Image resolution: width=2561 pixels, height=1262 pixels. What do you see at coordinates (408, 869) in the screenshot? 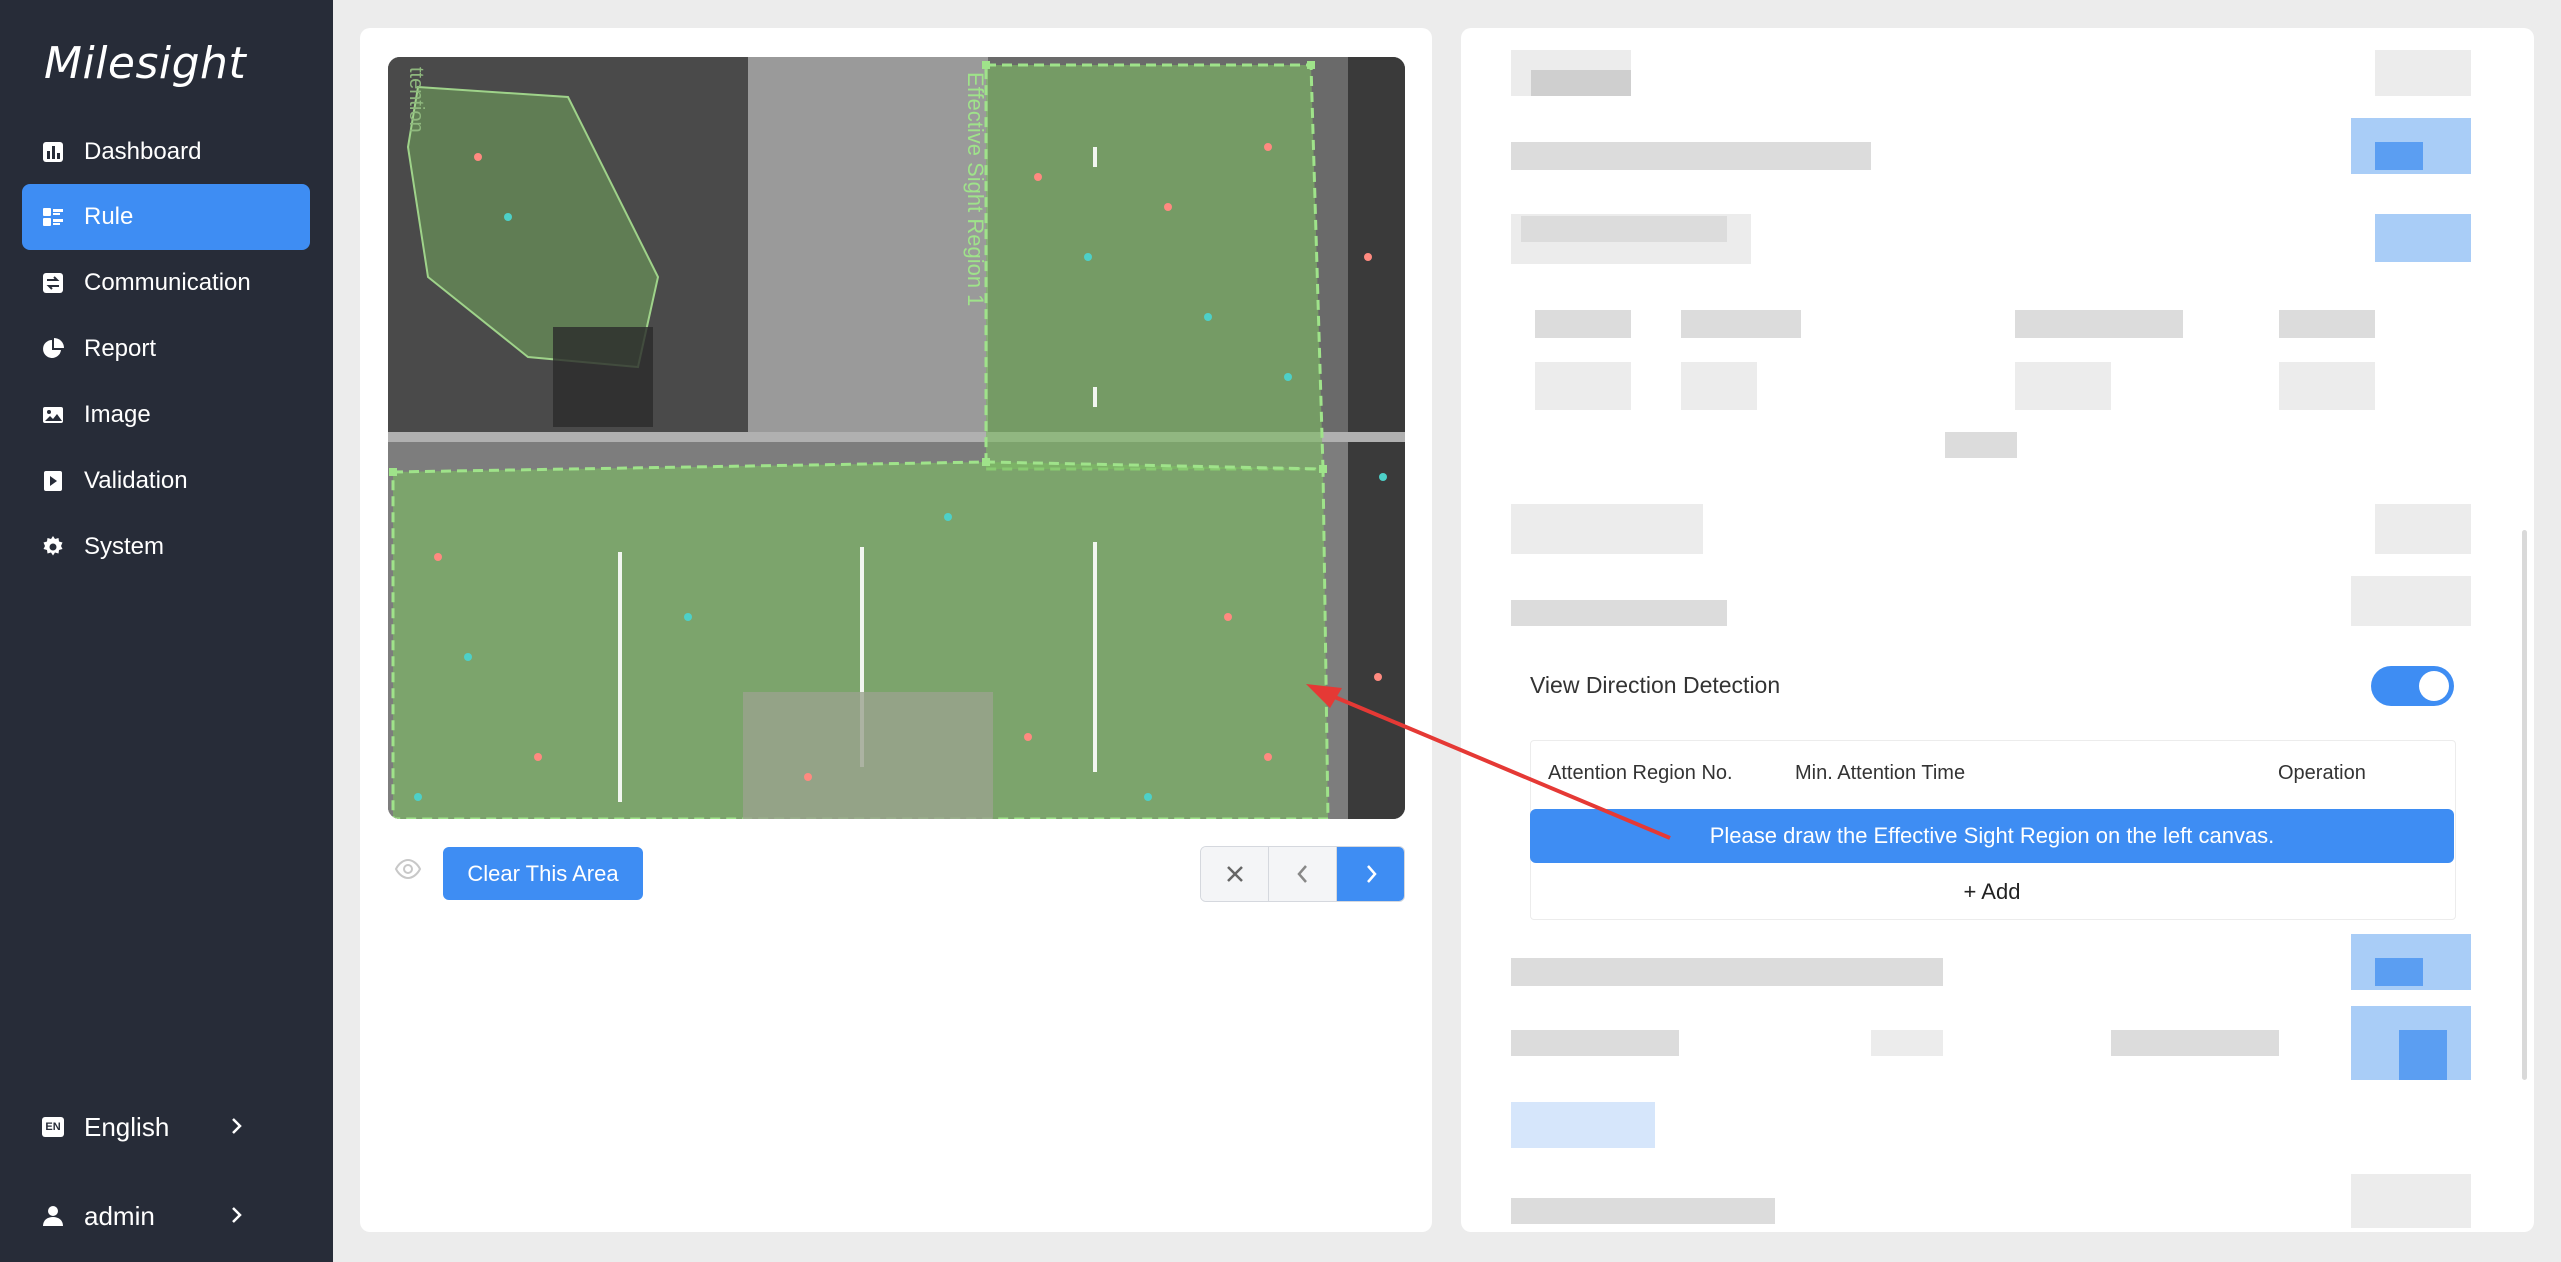
I see `eye-icon` at bounding box center [408, 869].